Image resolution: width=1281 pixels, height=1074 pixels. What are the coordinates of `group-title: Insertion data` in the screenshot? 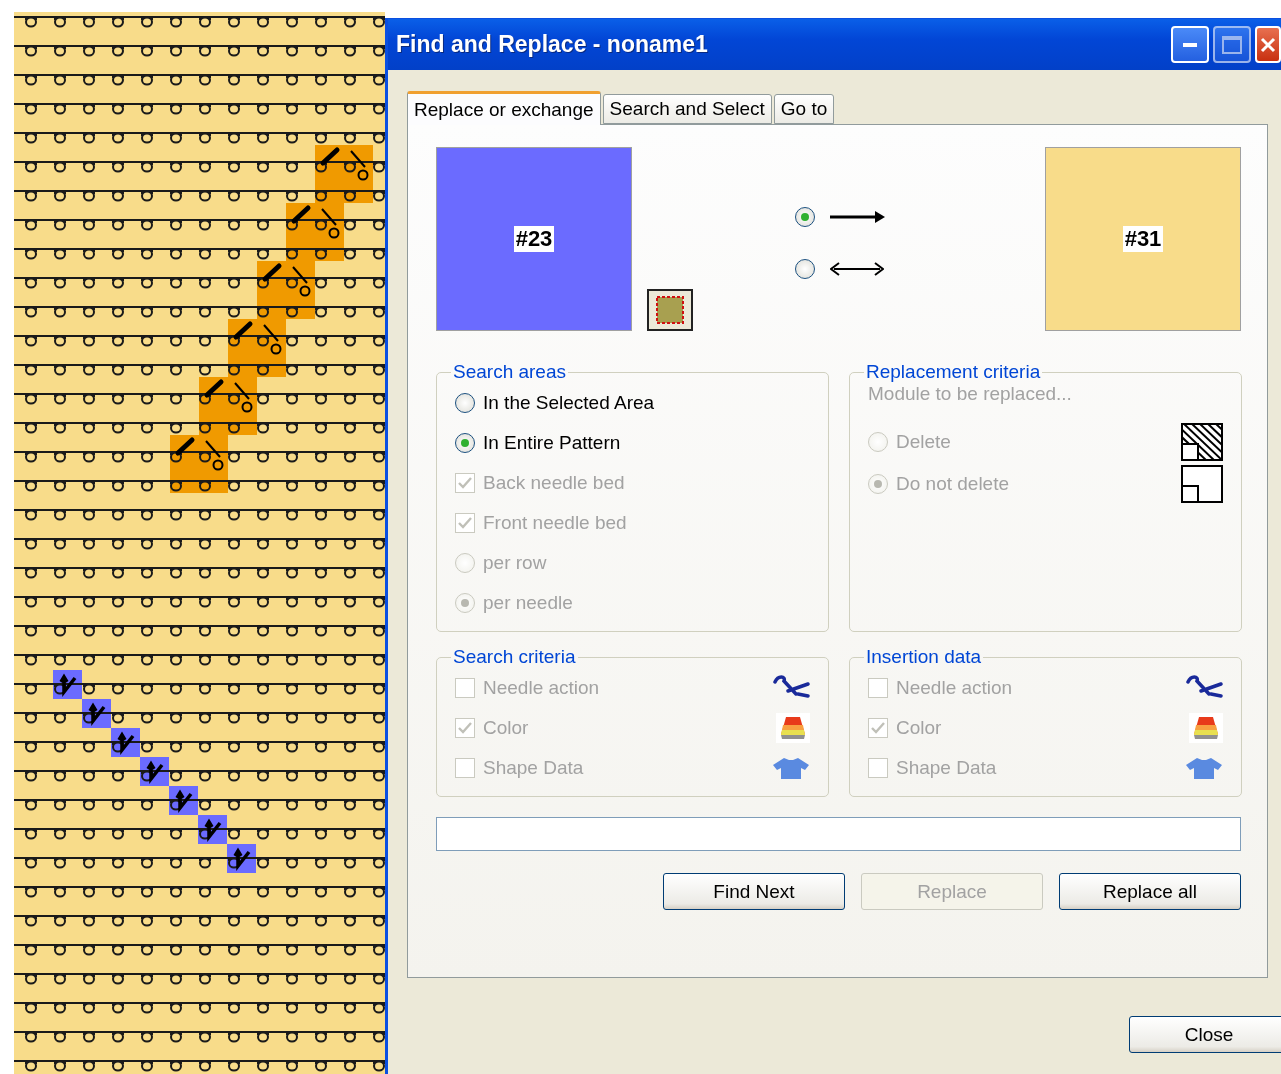 It's located at (924, 657).